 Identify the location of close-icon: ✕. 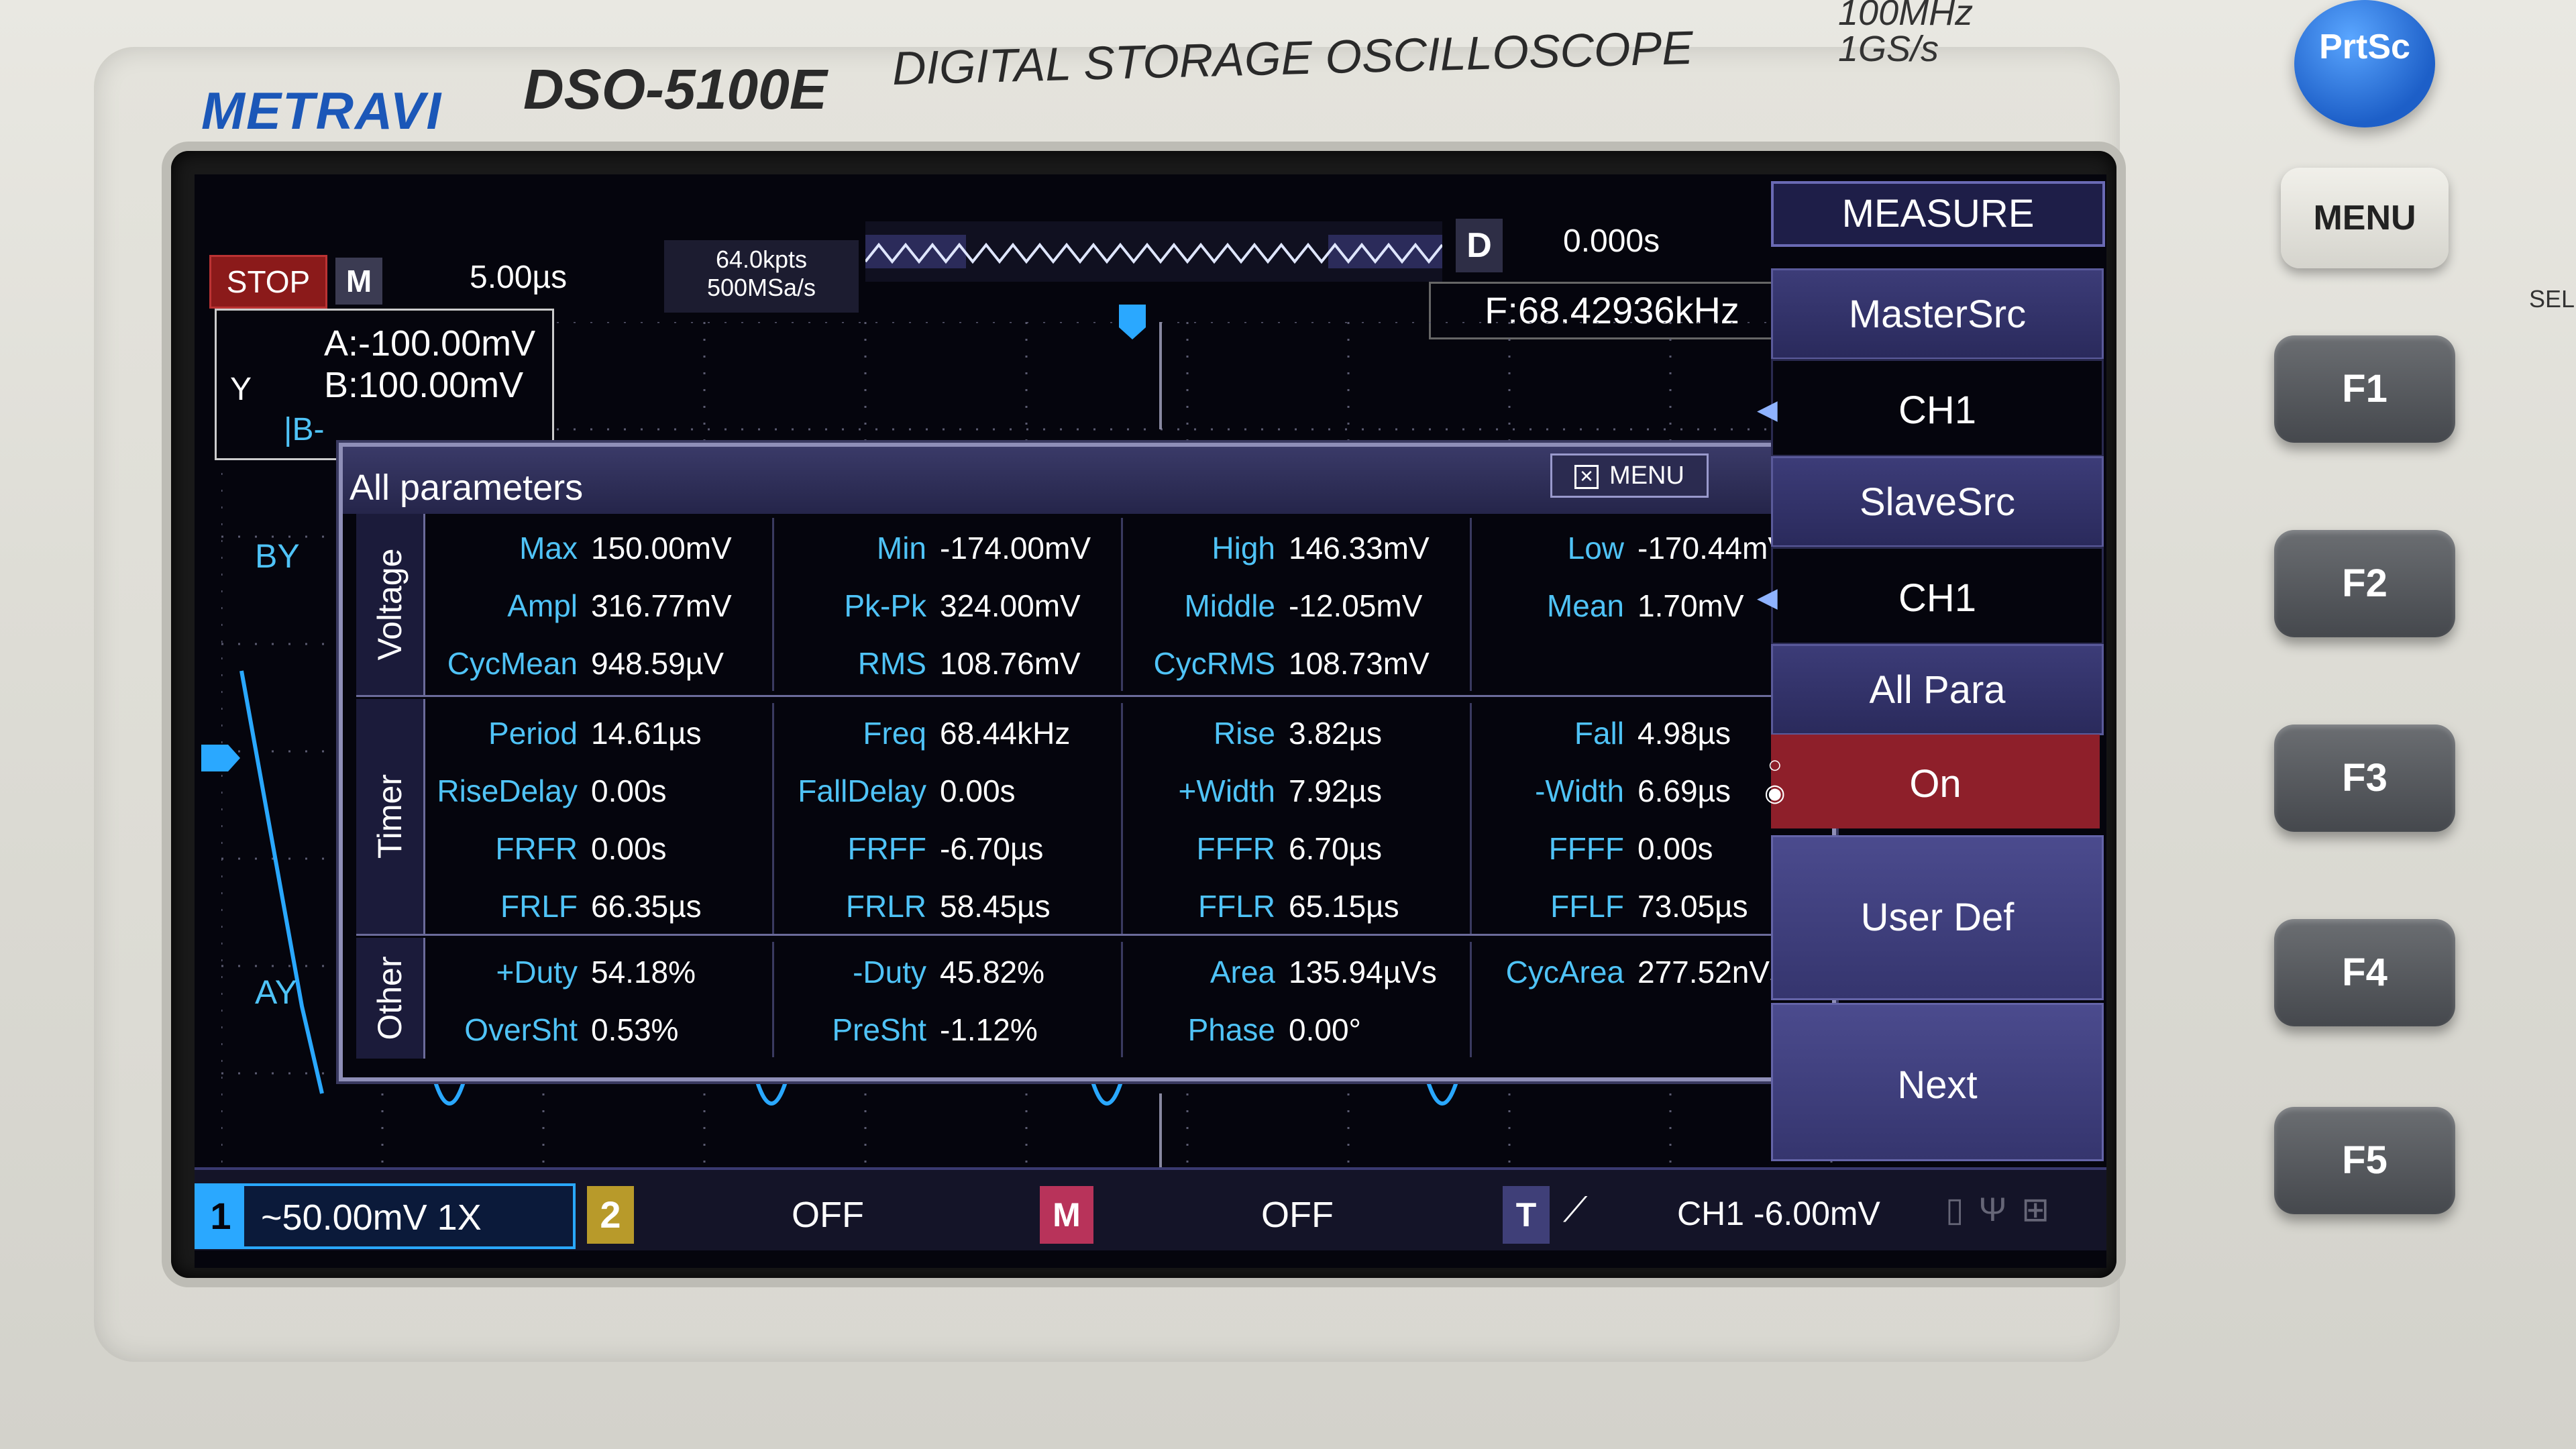
(1586, 476).